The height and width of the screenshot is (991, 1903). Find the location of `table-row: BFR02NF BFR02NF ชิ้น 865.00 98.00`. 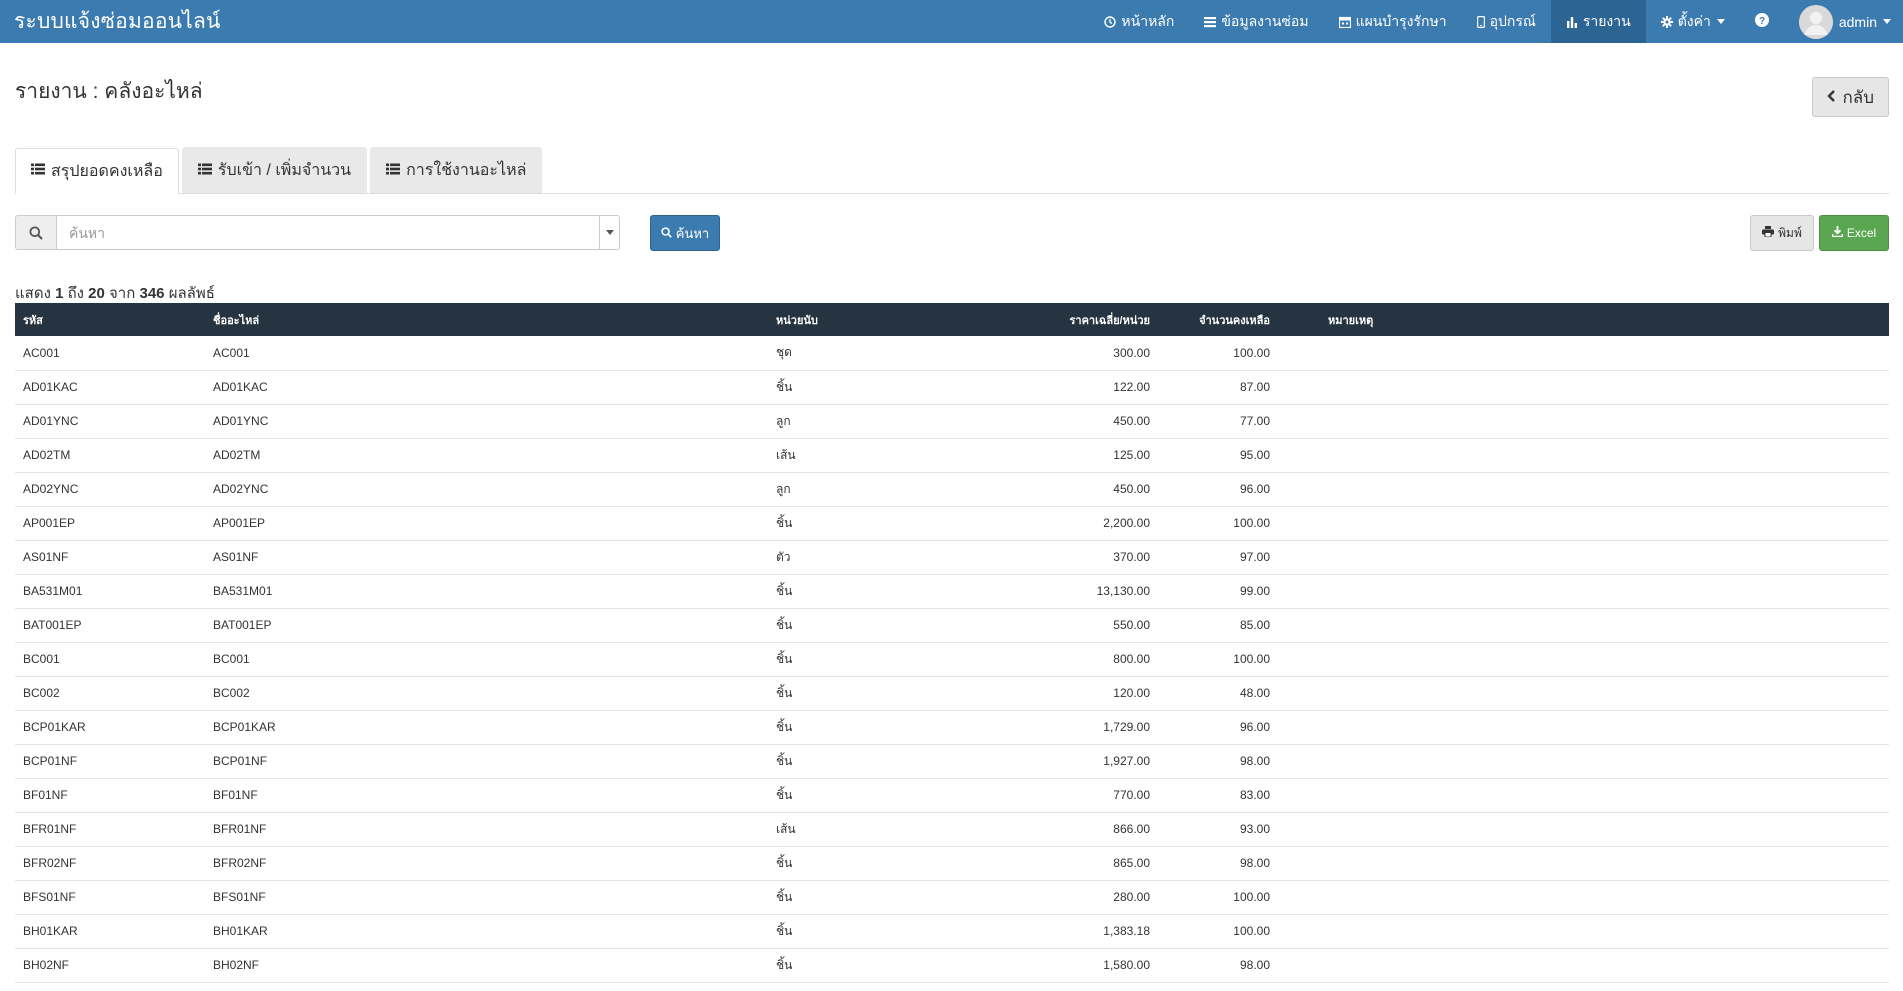

table-row: BFR02NF BFR02NF ชิ้น 865.00 98.00 is located at coordinates (952, 863).